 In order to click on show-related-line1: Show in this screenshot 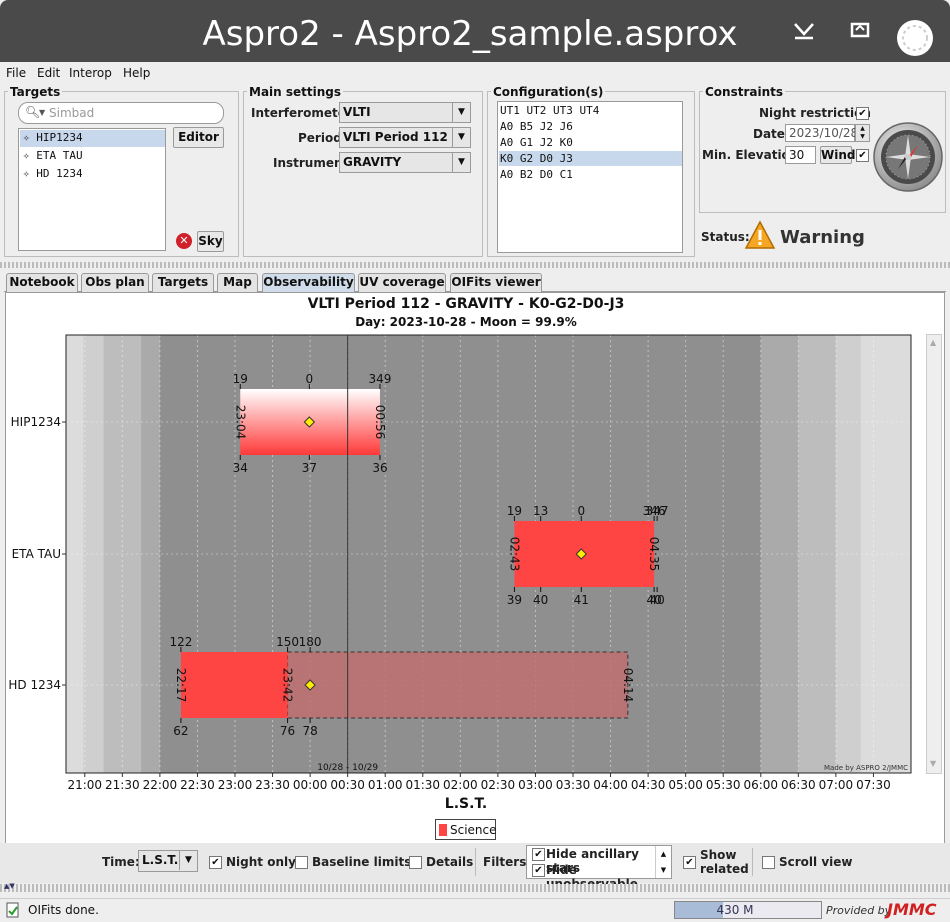, I will do `click(718, 855)`.